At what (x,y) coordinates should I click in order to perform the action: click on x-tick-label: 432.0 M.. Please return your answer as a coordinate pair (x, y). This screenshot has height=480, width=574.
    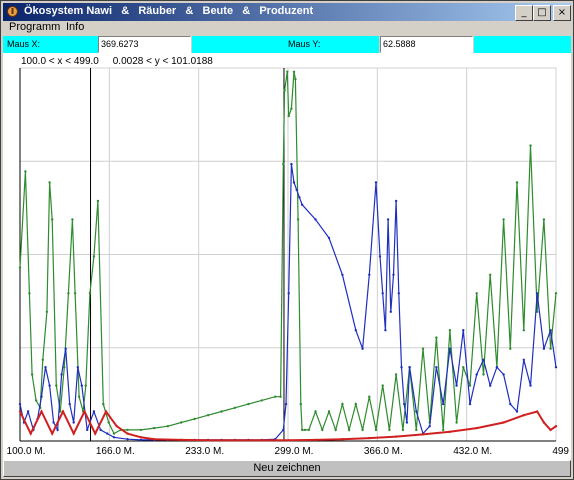
    Looking at the image, I should click on (472, 451).